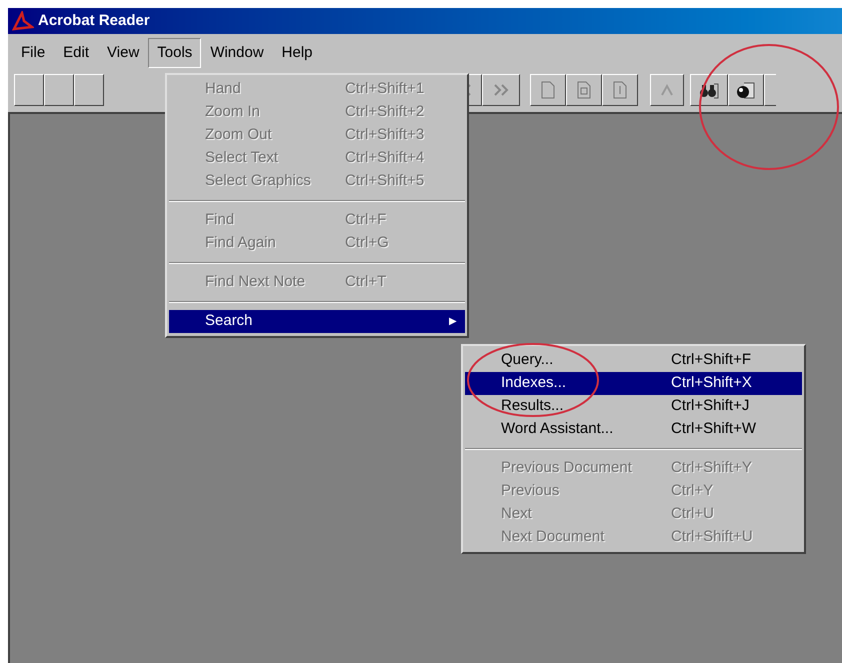 This screenshot has height=663, width=842. I want to click on menu-item: Results... Ctrl+Shift+J, so click(633, 406).